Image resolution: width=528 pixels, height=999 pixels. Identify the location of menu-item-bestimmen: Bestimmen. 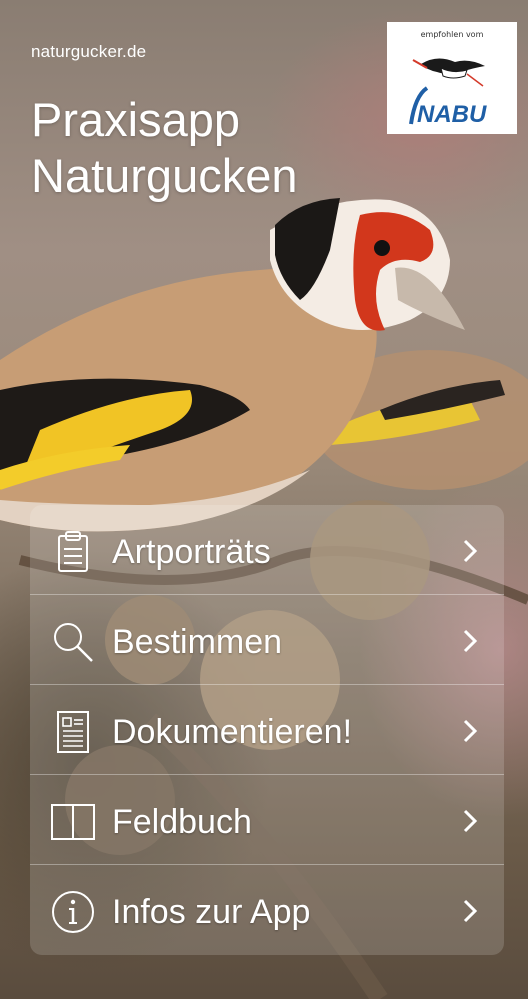
(267, 640).